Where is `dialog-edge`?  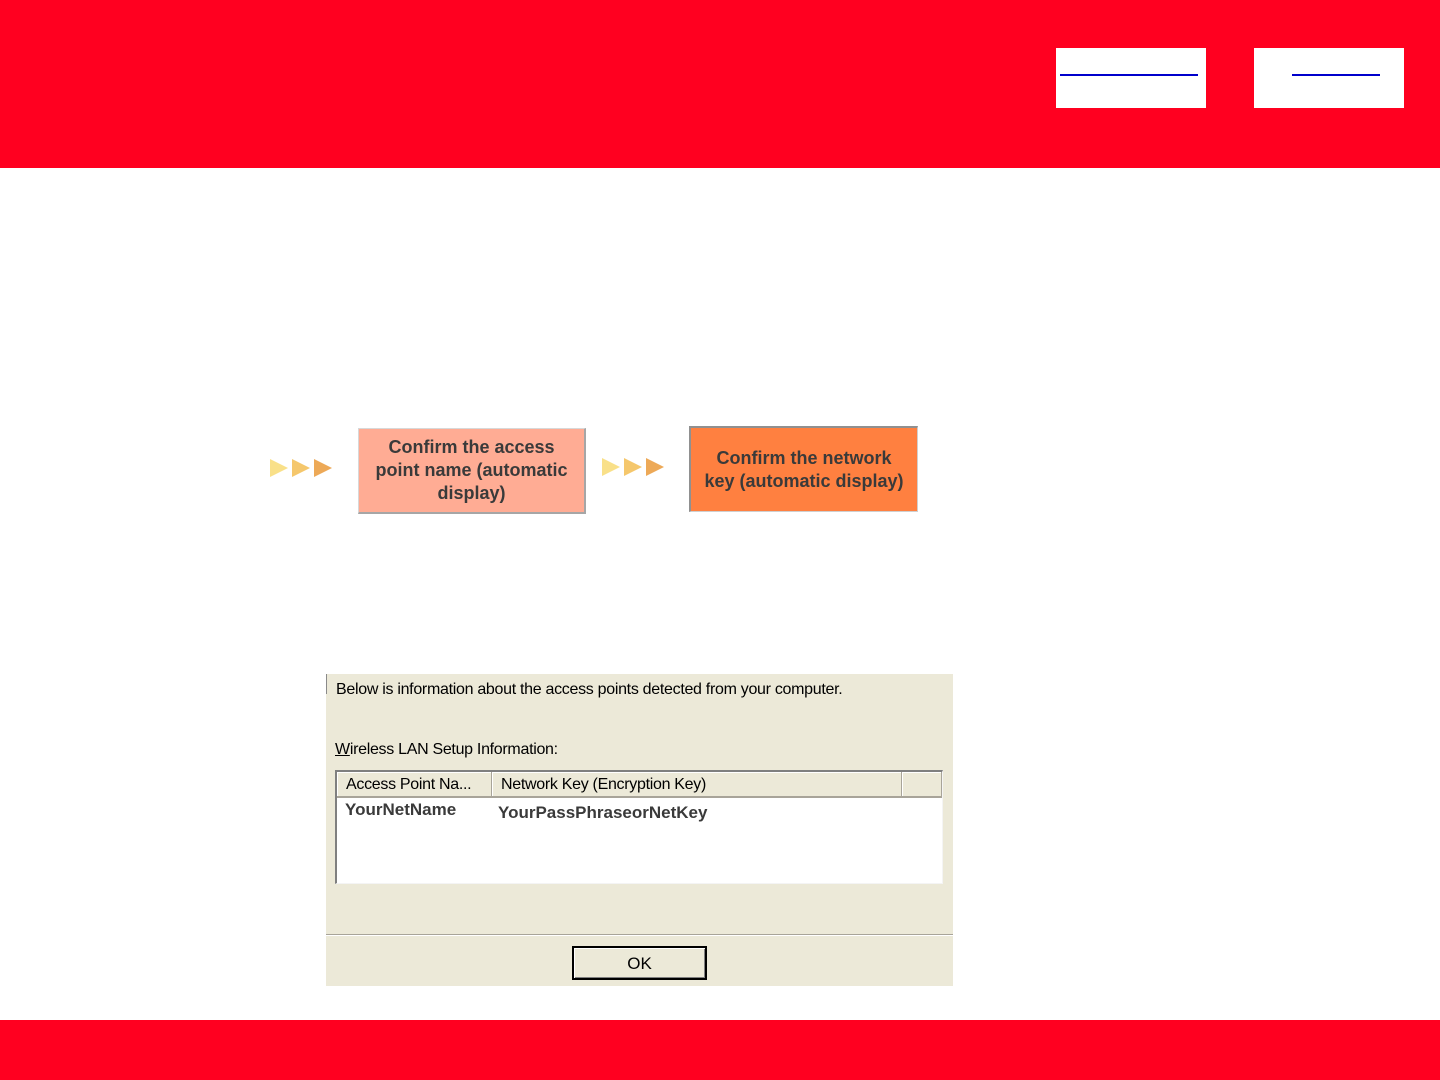 dialog-edge is located at coordinates (326, 684).